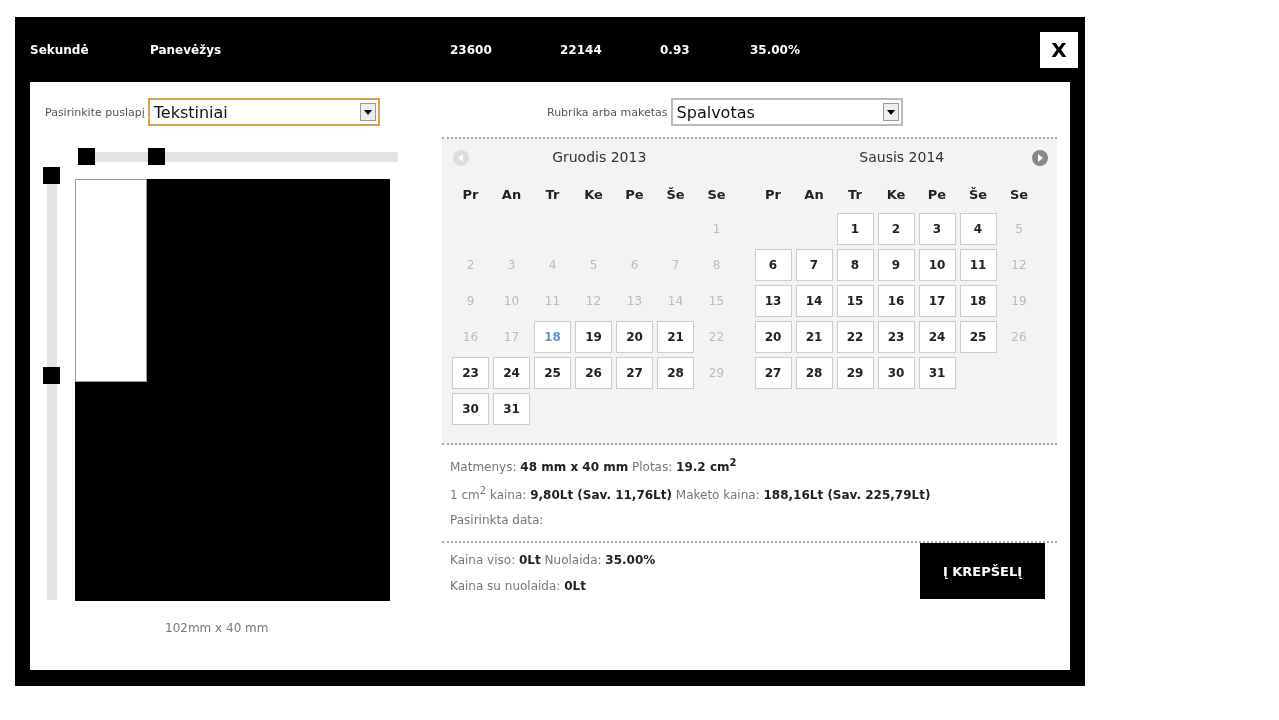 This screenshot has height=720, width=1279. Describe the element at coordinates (593, 373) in the screenshot. I see `calendar-date: 26` at that location.